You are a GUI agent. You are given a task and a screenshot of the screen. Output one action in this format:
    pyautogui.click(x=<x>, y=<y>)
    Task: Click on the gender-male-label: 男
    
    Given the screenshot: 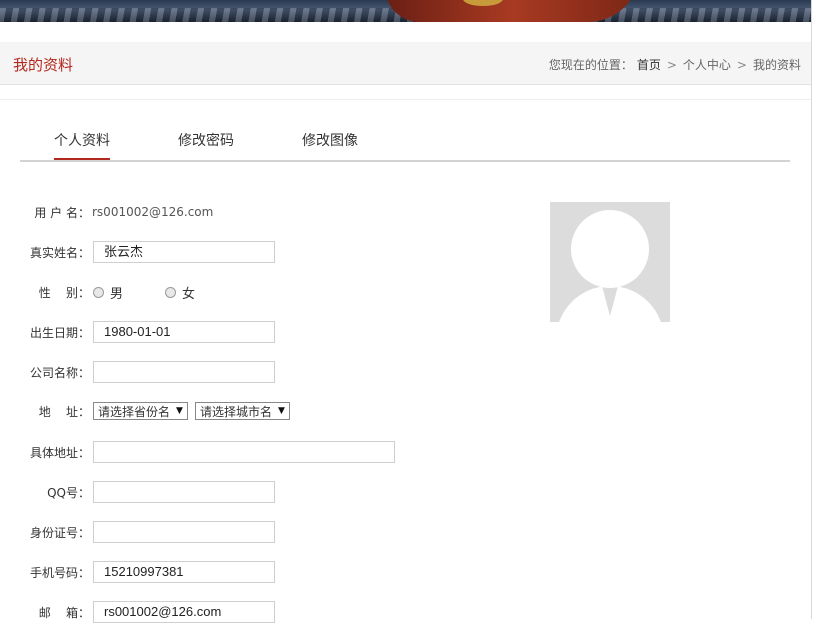 What is the action you would take?
    pyautogui.click(x=117, y=294)
    